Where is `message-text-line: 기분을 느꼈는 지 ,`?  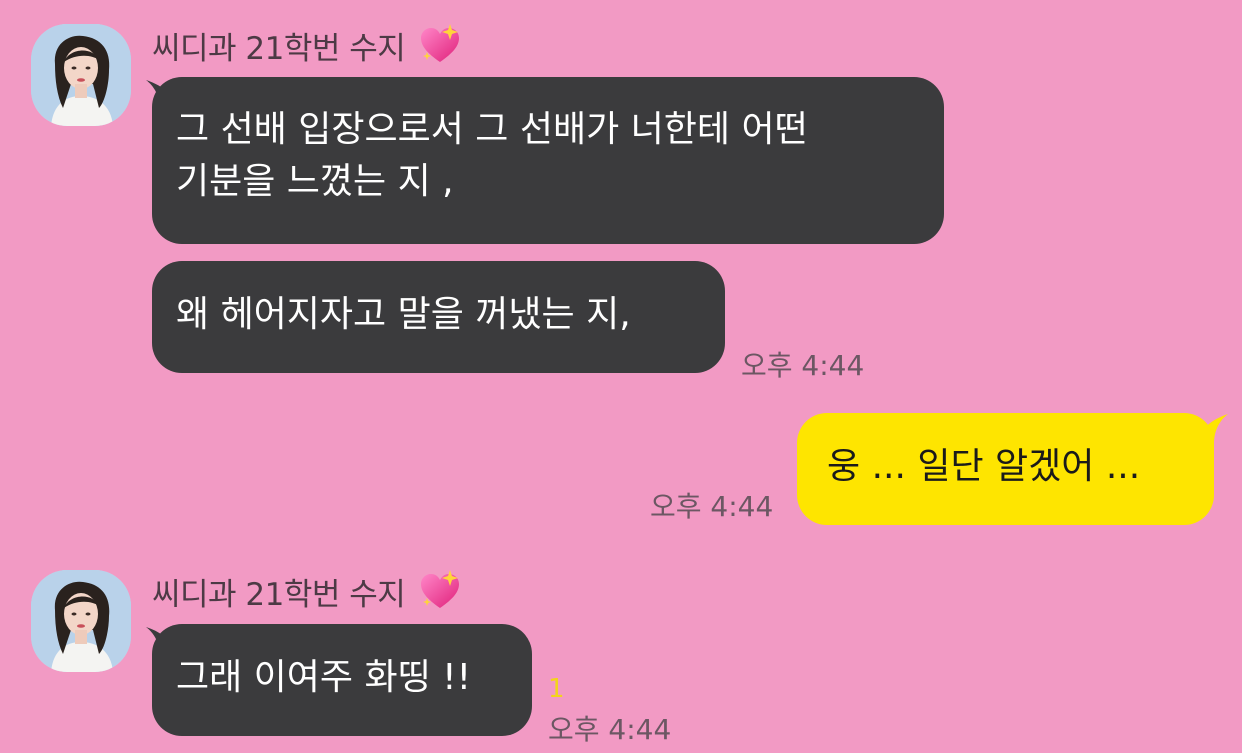 message-text-line: 기분을 느꼈는 지 , is located at coordinates (315, 181).